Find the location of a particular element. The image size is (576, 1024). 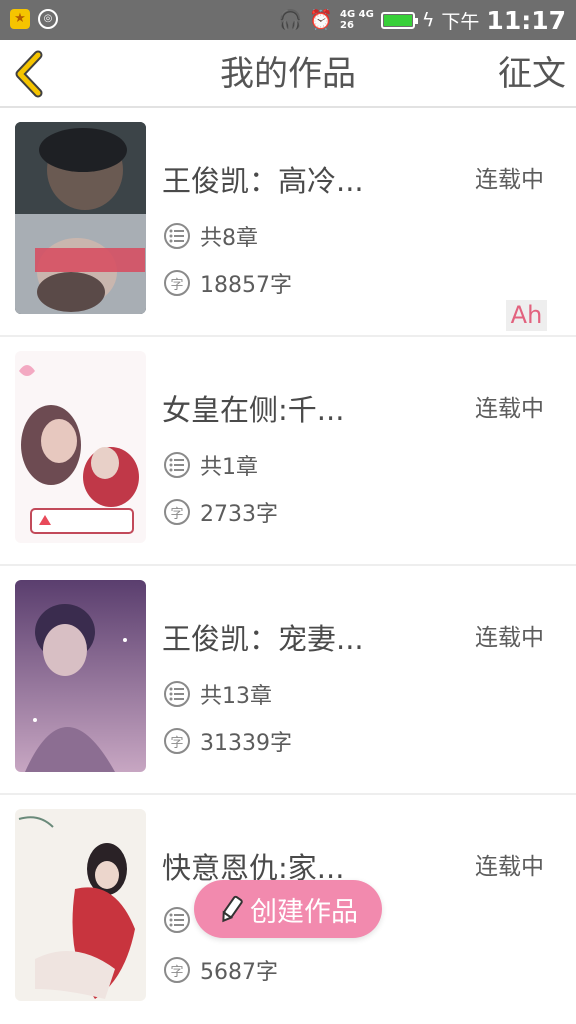

chapter-count: 共13章 is located at coordinates (236, 696).